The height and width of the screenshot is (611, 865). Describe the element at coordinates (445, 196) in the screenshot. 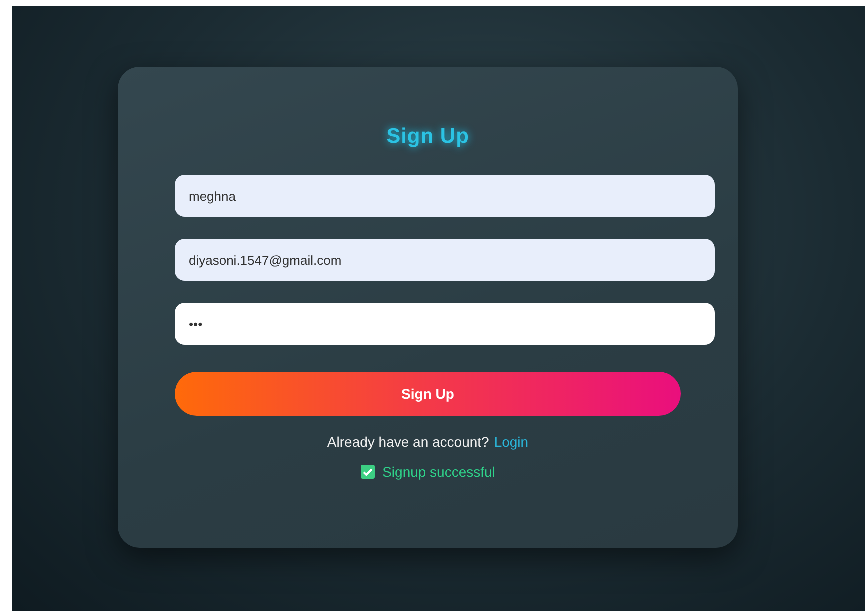

I see `input-field: meghna` at that location.